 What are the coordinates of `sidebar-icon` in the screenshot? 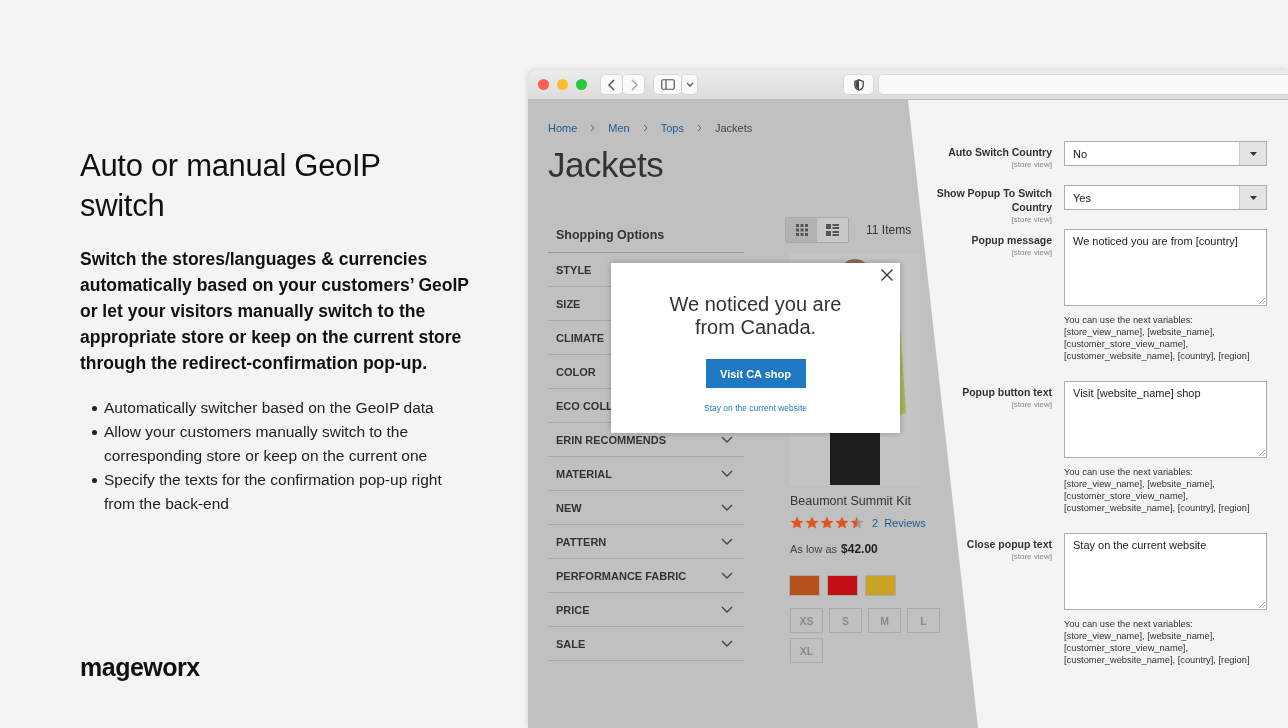 It's located at (667, 84).